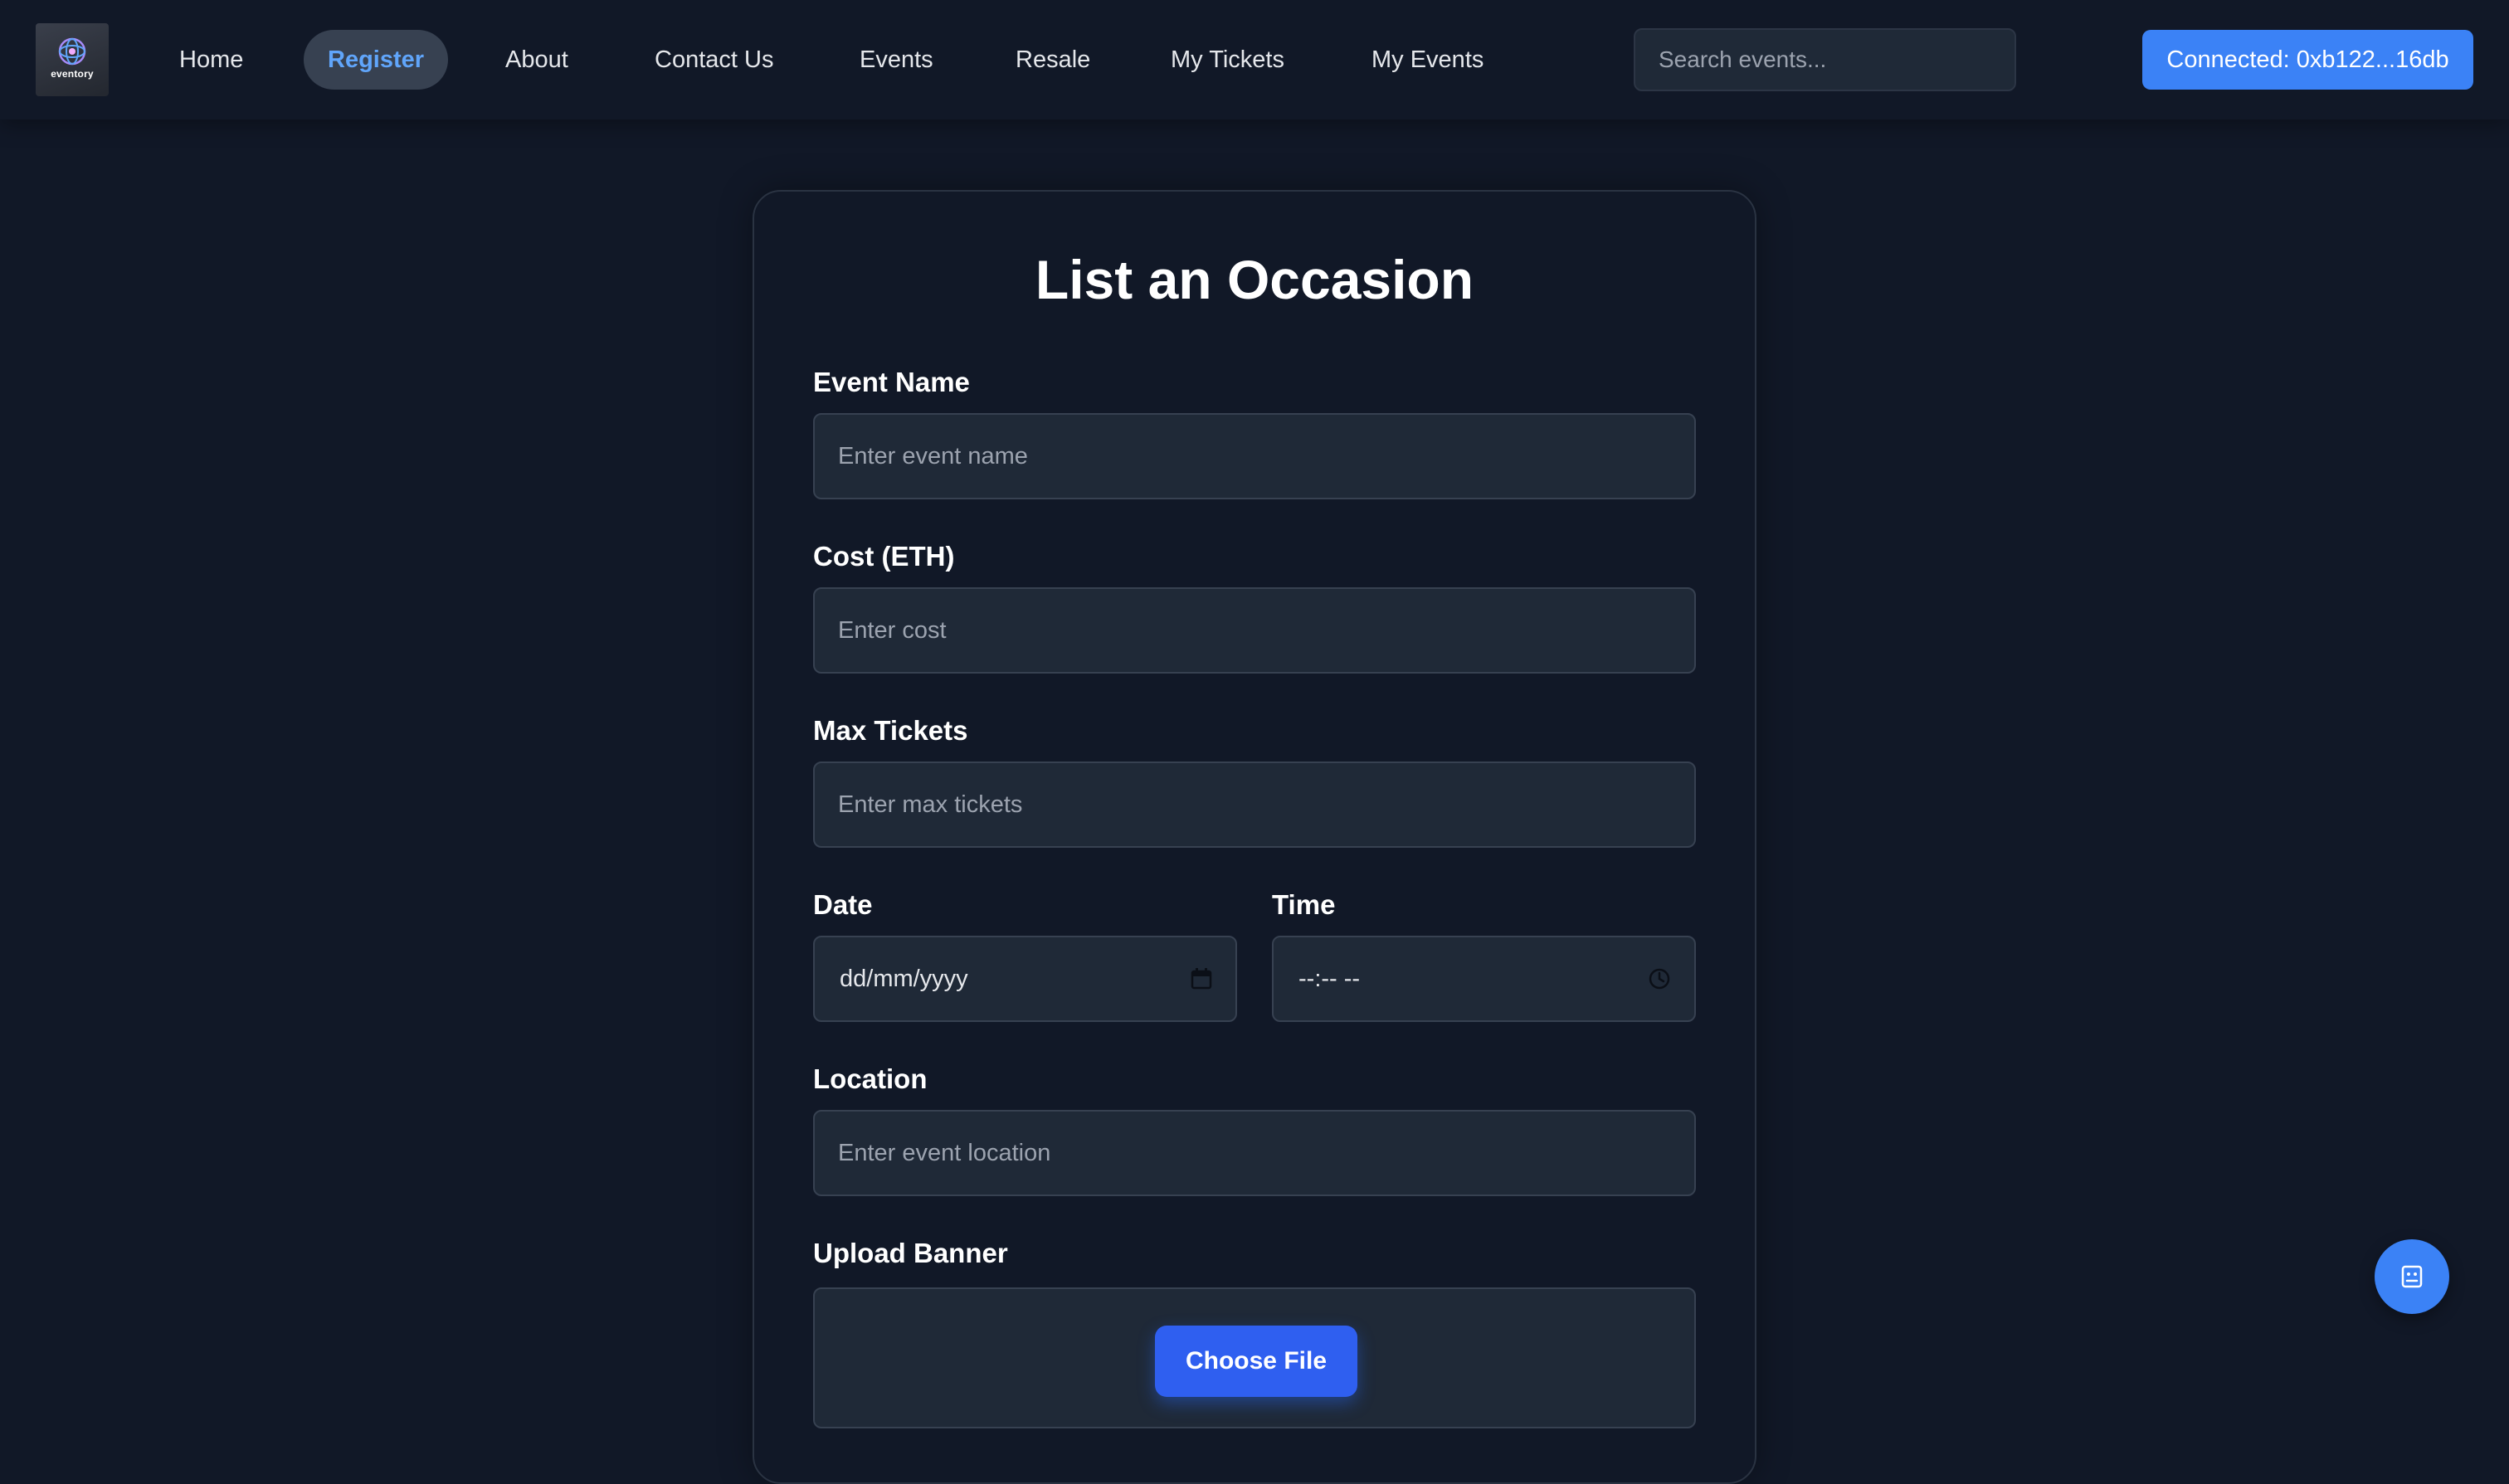  I want to click on event-name-input, so click(1254, 456).